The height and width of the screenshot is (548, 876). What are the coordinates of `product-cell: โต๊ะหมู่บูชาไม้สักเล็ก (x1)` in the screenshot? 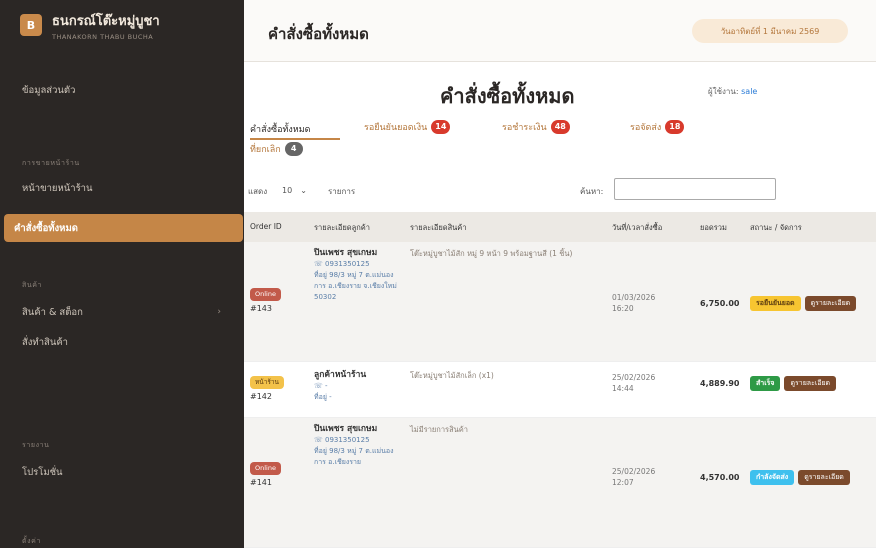 It's located at (452, 375).